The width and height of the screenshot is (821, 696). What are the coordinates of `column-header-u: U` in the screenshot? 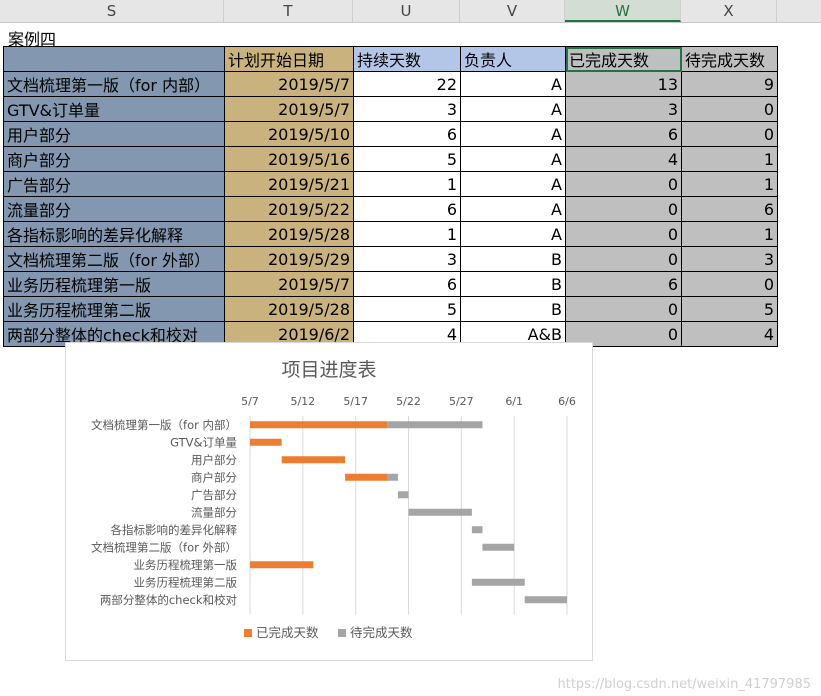 It's located at (406, 11).